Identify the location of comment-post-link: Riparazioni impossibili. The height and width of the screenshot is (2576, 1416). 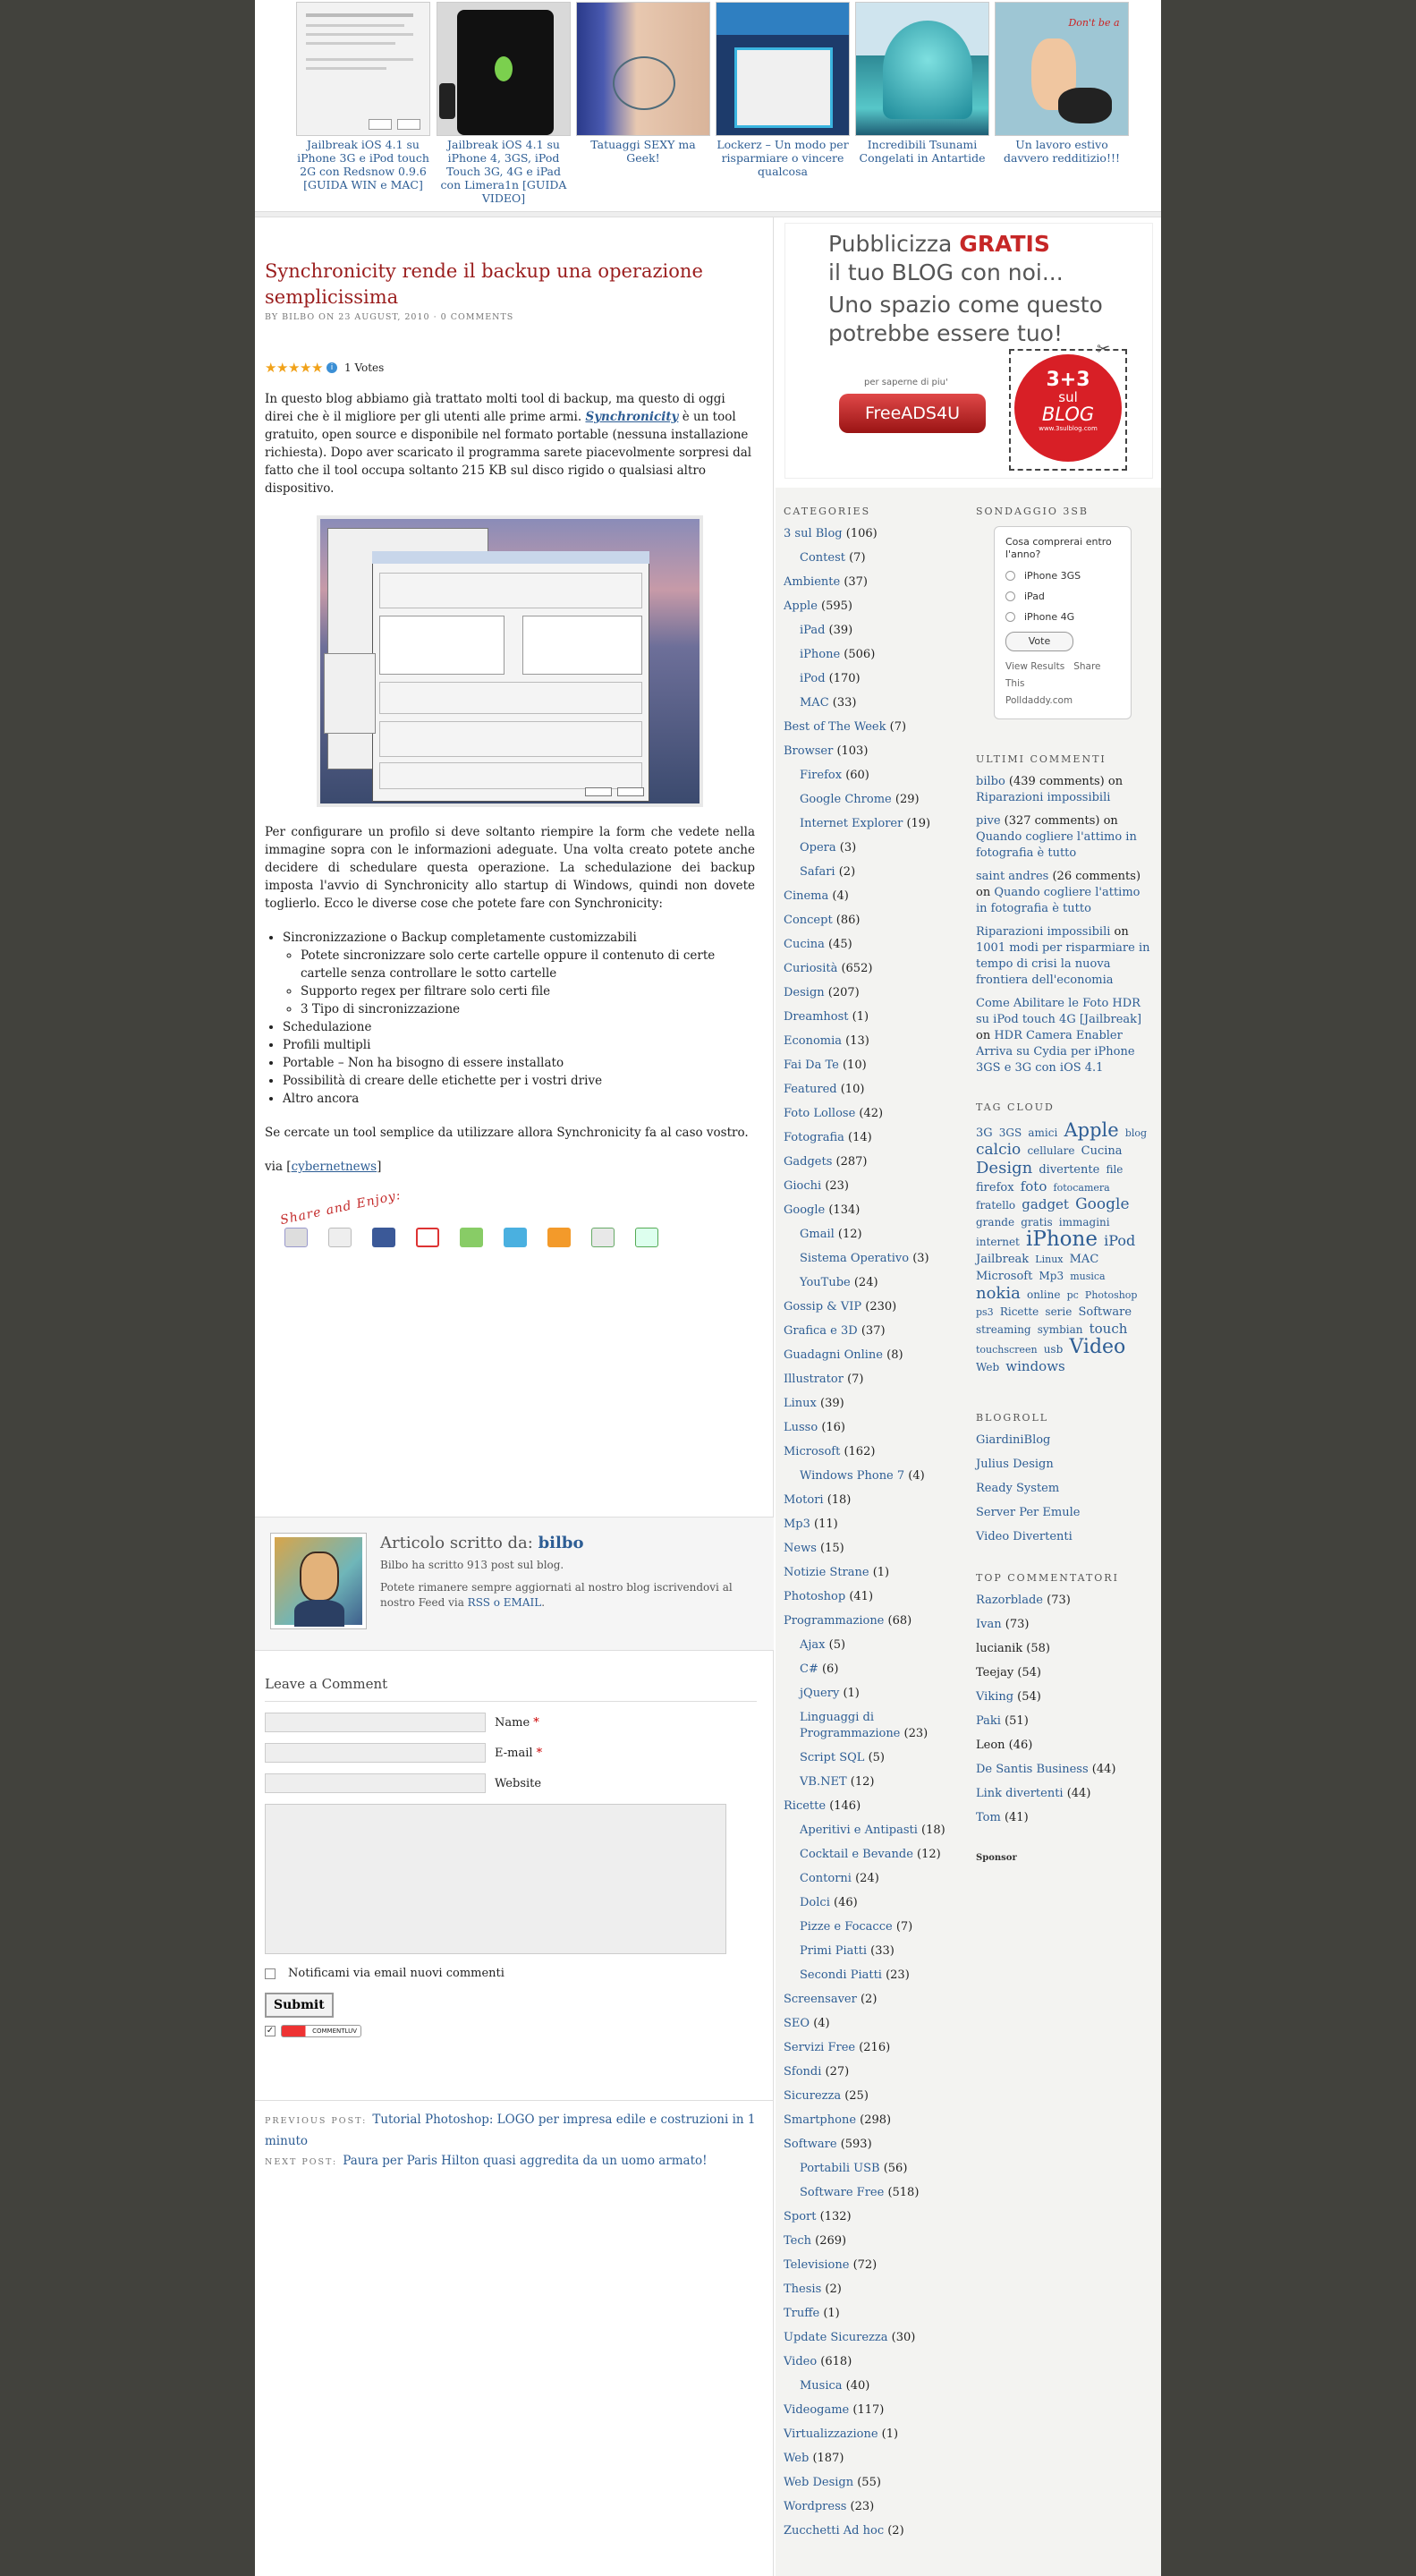
(1043, 797).